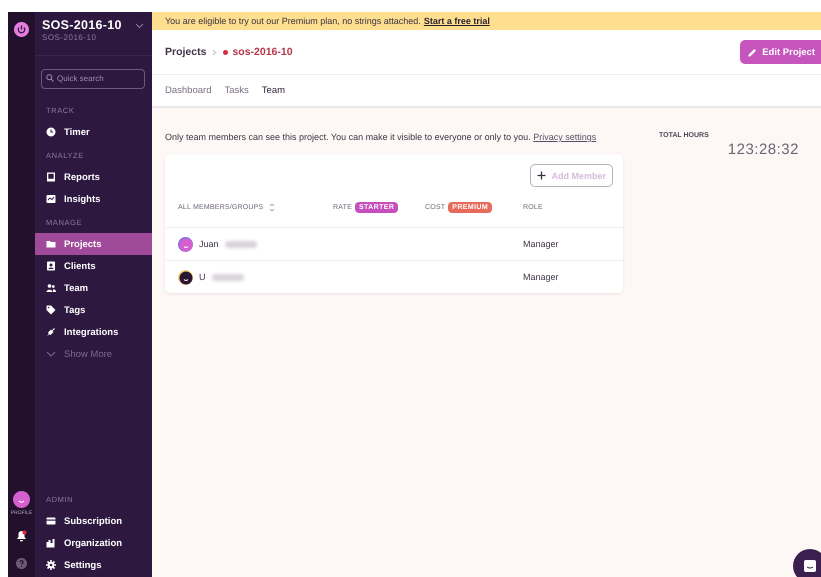  Describe the element at coordinates (780, 52) in the screenshot. I see `edit-project-button: Edit Project` at that location.